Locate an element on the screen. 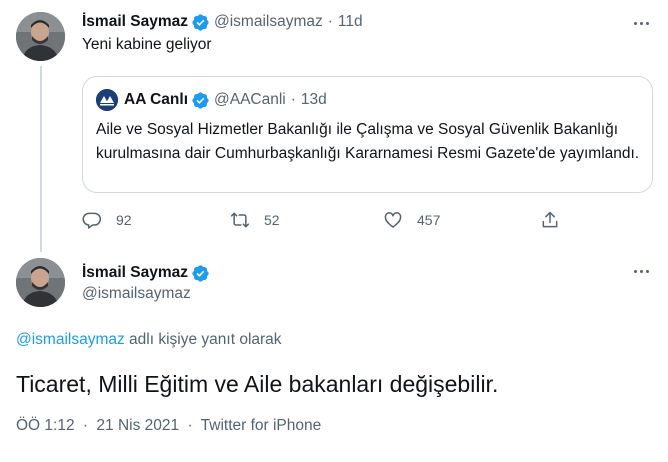  focused-tweet-author: İsmail Saymaz is located at coordinates (148, 273).